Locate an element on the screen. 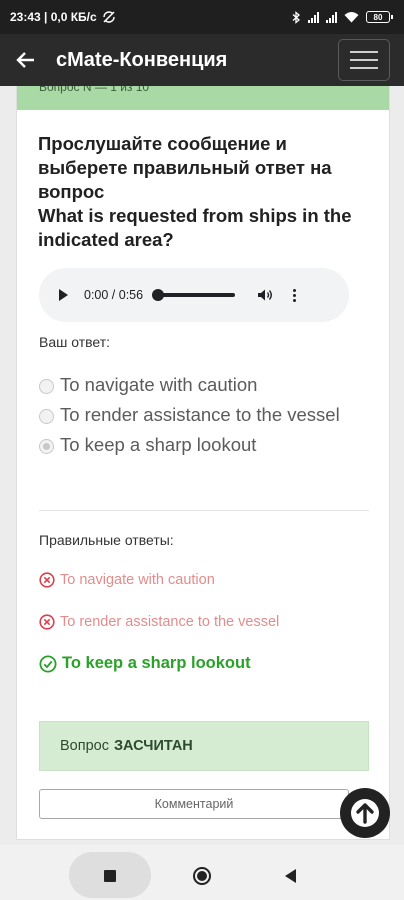  audio-player: 0:00 / 0:56 is located at coordinates (194, 295).